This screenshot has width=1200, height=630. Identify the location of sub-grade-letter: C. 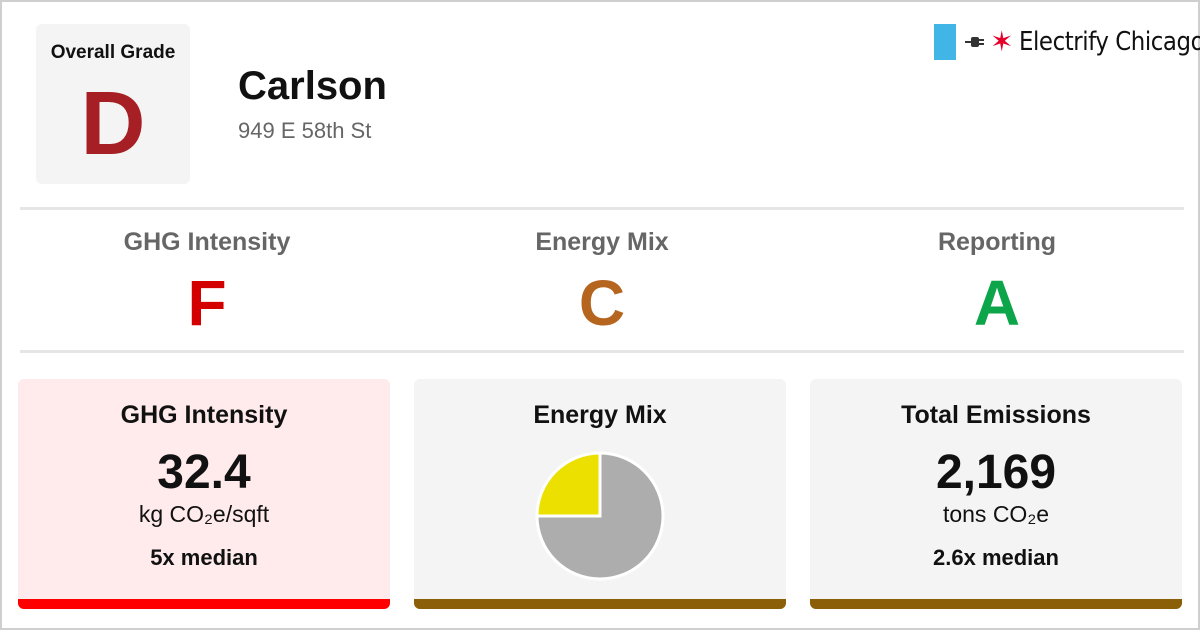
(602, 303).